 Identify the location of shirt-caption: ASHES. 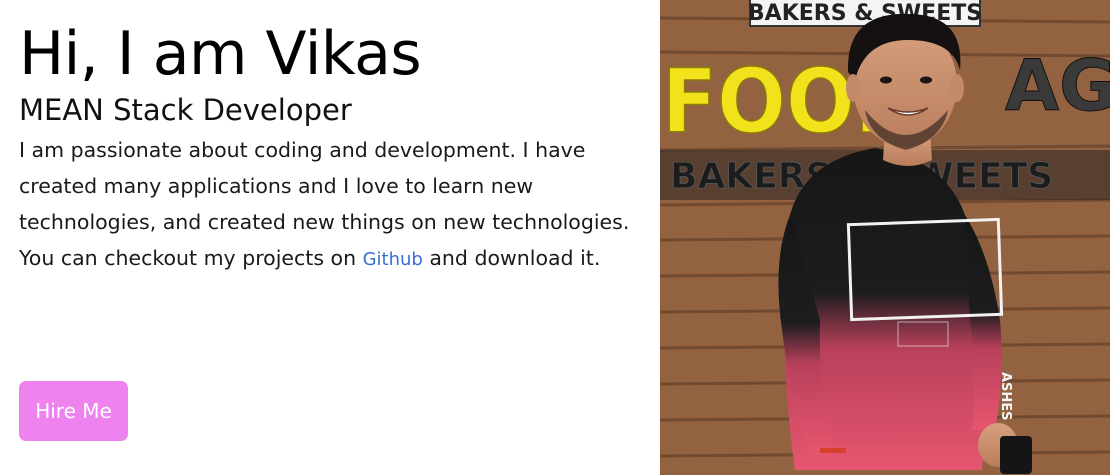
(1005, 396).